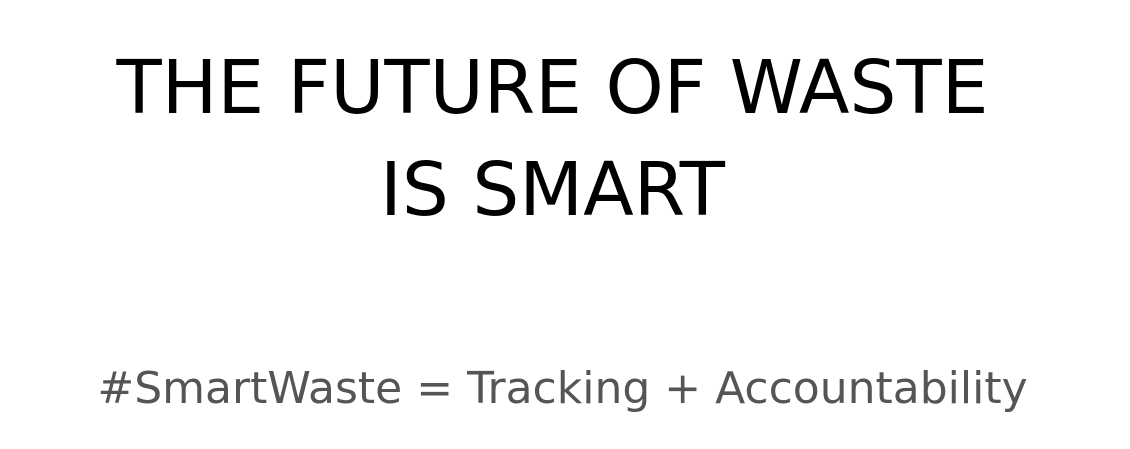 The height and width of the screenshot is (449, 1130). I want to click on headline-line-1: THE FUTURE OF WASTE, so click(552, 88).